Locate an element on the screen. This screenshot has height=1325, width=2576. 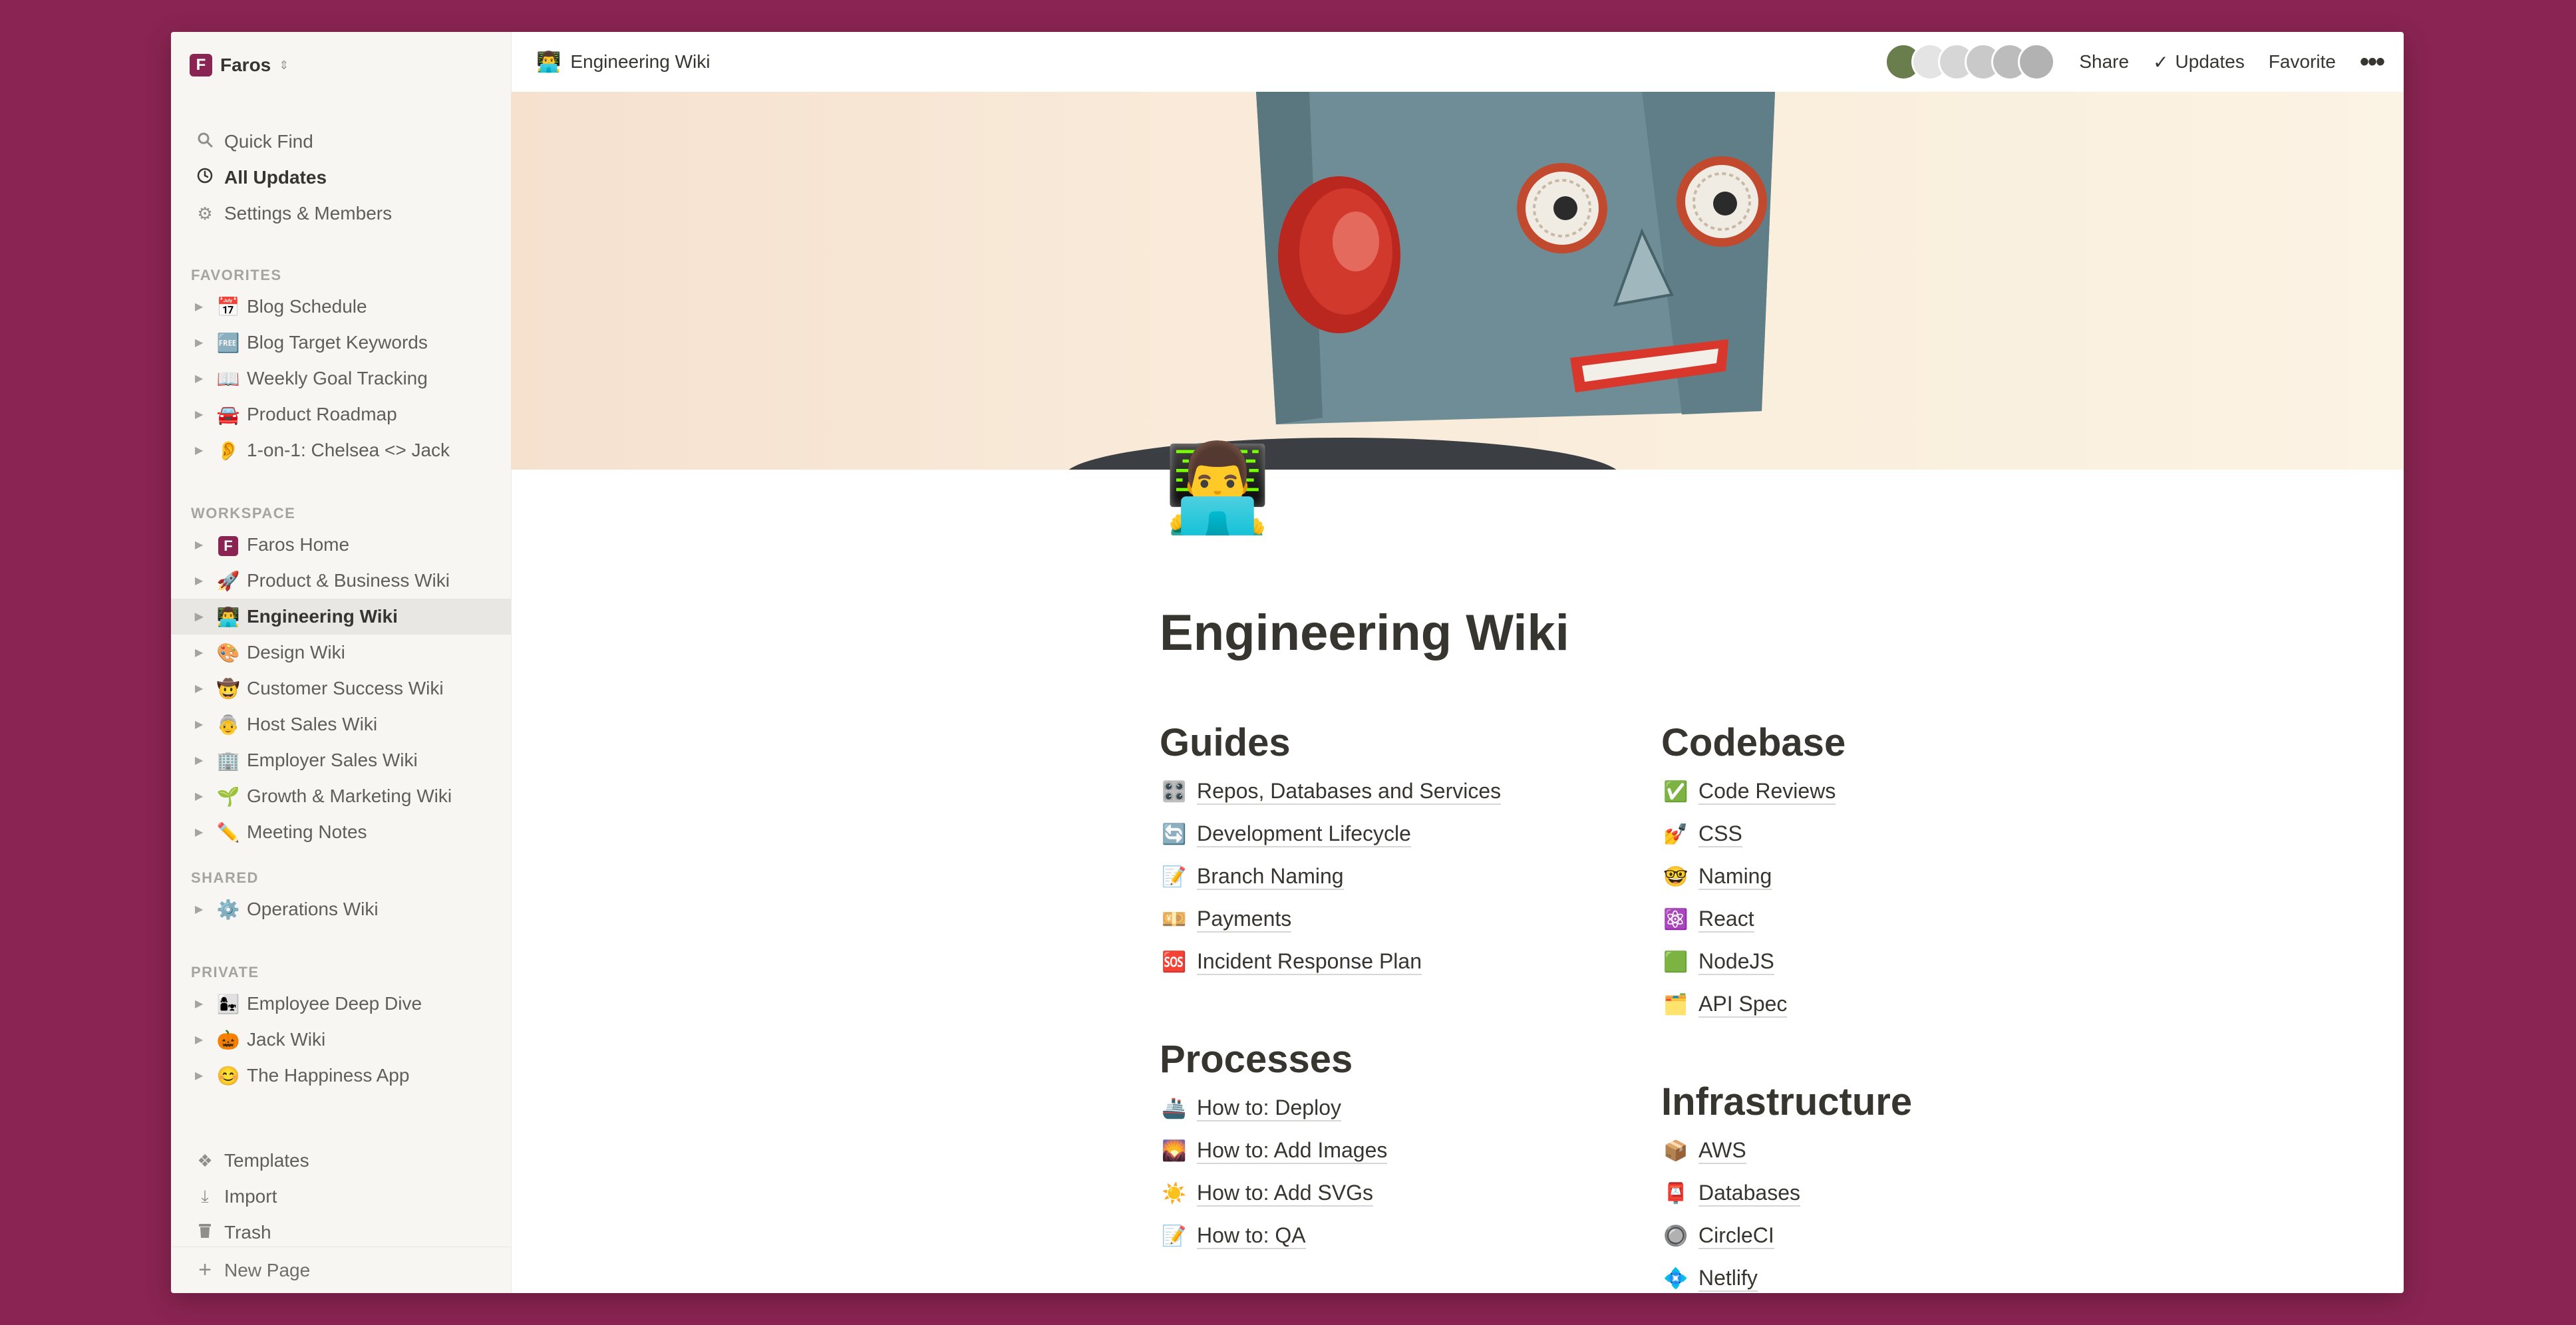
import-button: ⤓ Import is located at coordinates (341, 1197).